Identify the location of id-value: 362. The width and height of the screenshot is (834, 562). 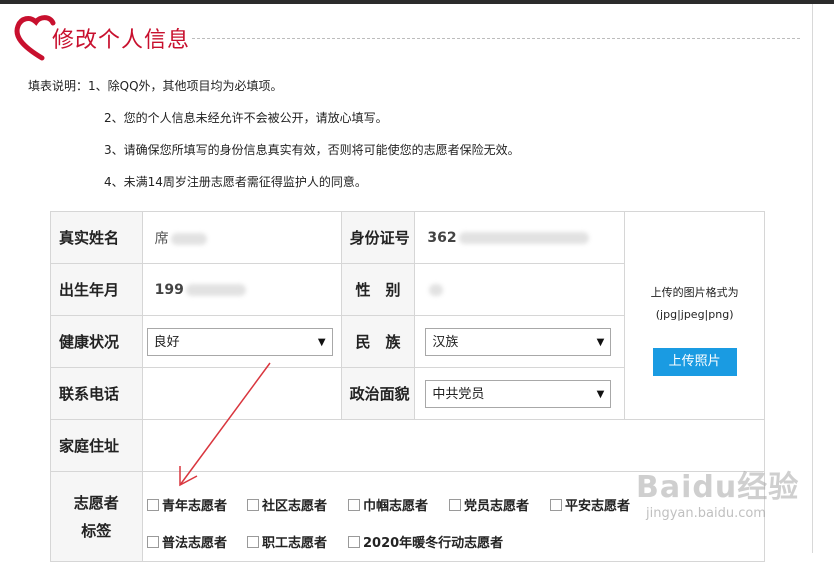
(442, 237).